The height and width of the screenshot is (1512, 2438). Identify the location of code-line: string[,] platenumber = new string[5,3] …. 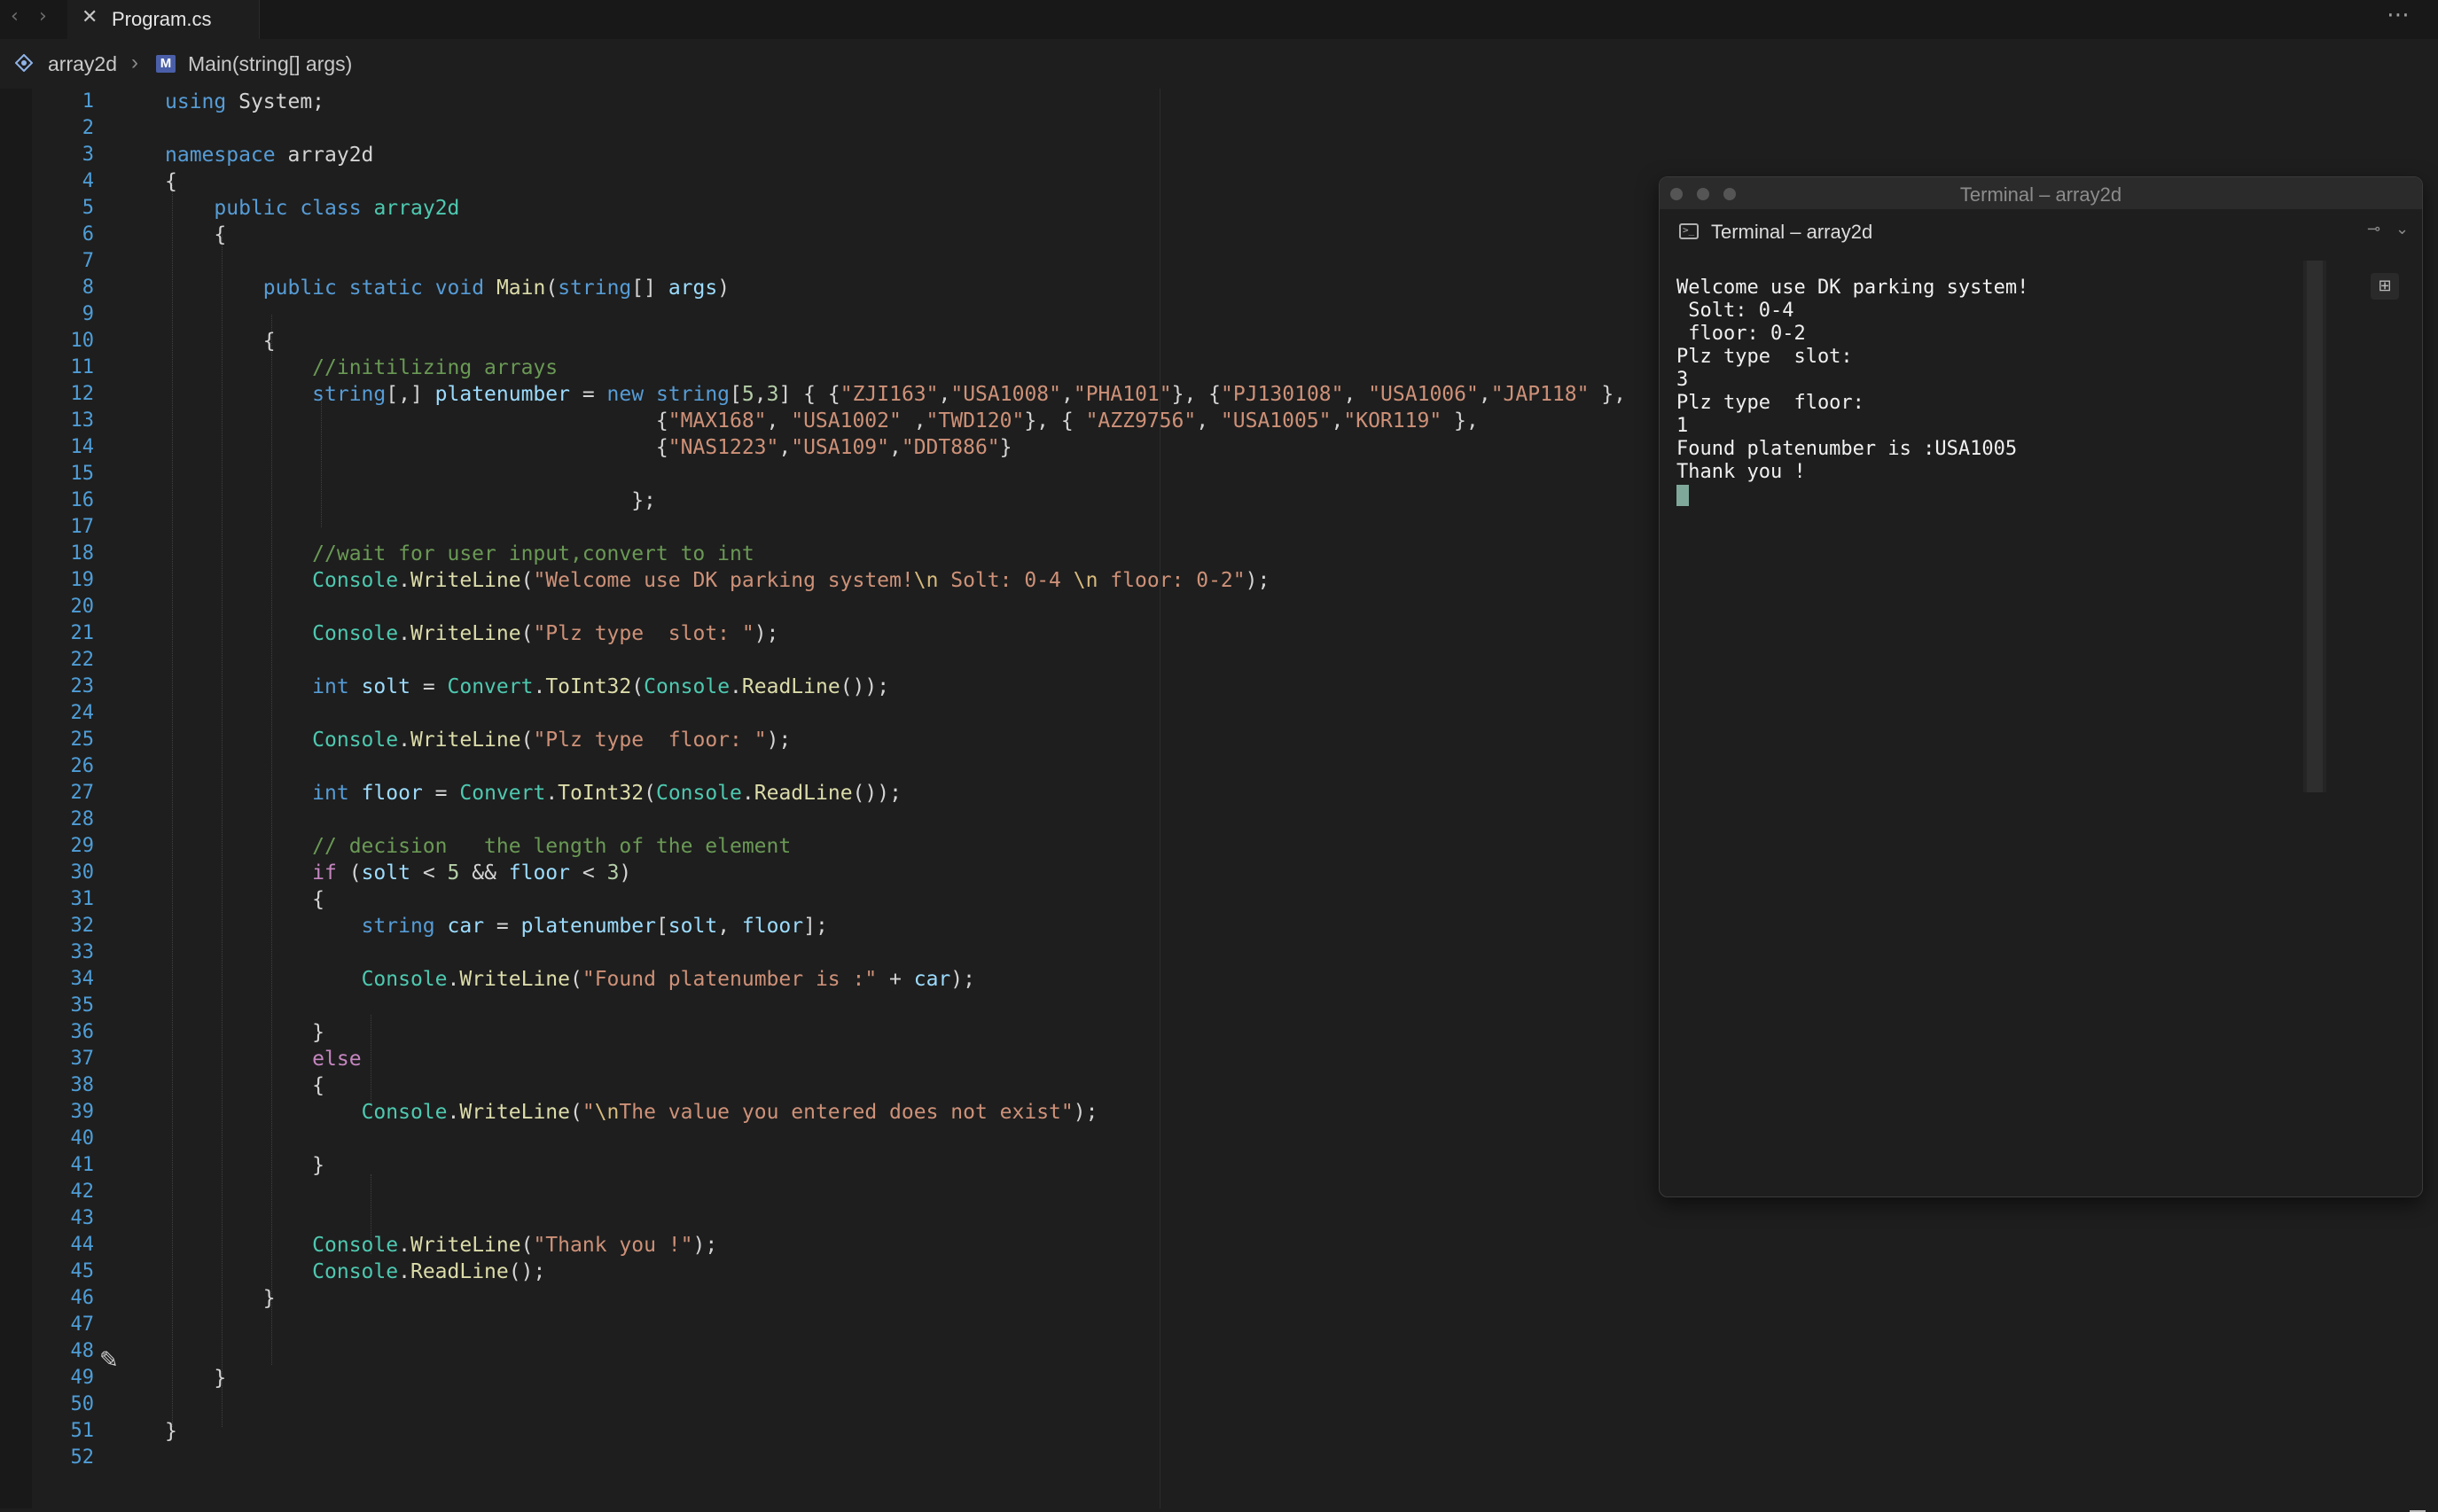
(895, 394).